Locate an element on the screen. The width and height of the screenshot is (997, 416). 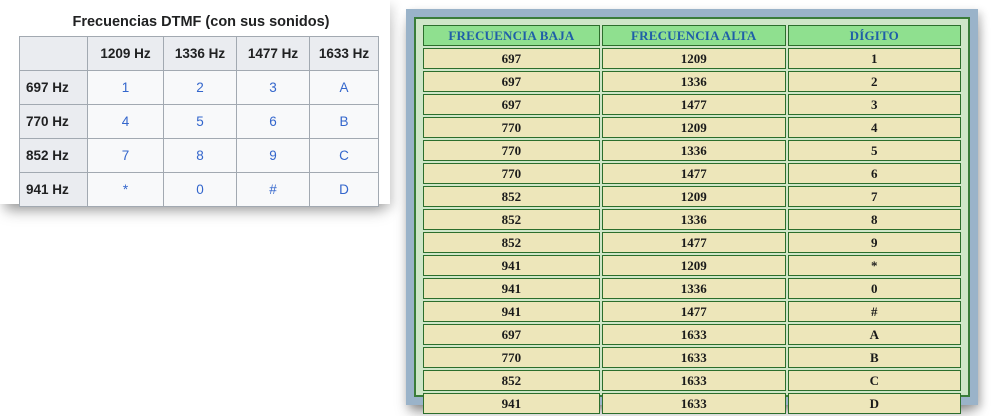
keypad-row: 697 Hz 1 2 3 A is located at coordinates (199, 87).